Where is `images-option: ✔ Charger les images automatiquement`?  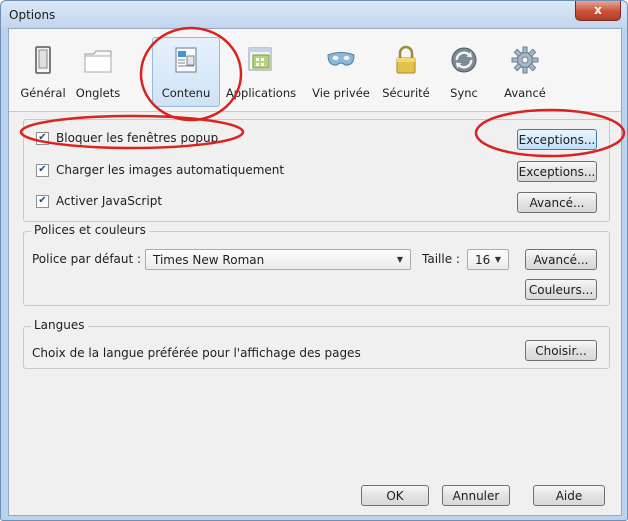 images-option: ✔ Charger les images automatiquement is located at coordinates (160, 170).